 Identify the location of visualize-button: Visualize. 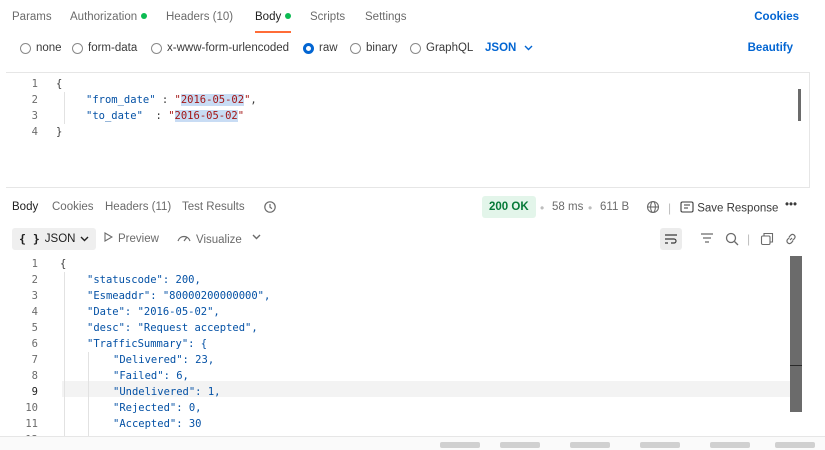
(209, 239).